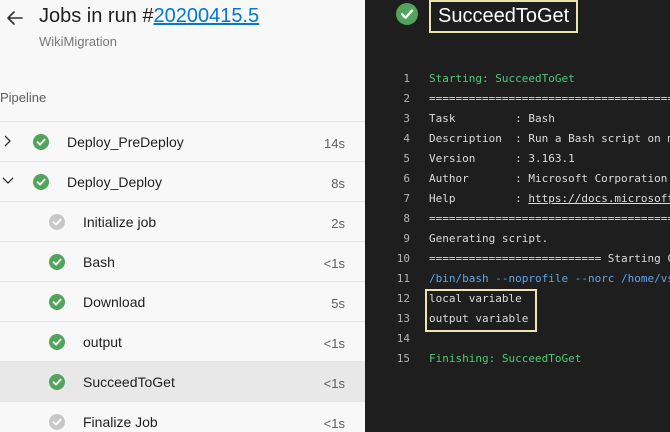 Image resolution: width=670 pixels, height=432 pixels. Describe the element at coordinates (403, 278) in the screenshot. I see `line-number: 11` at that location.